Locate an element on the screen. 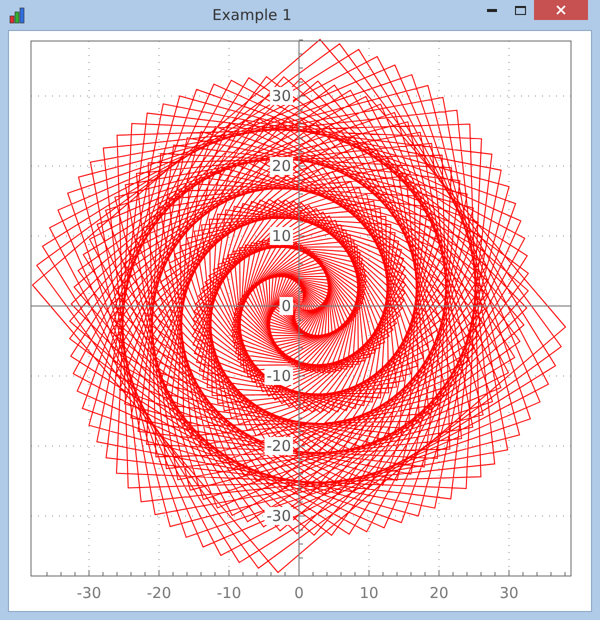 The height and width of the screenshot is (620, 600). y-tick-label: 20 is located at coordinates (281, 166).